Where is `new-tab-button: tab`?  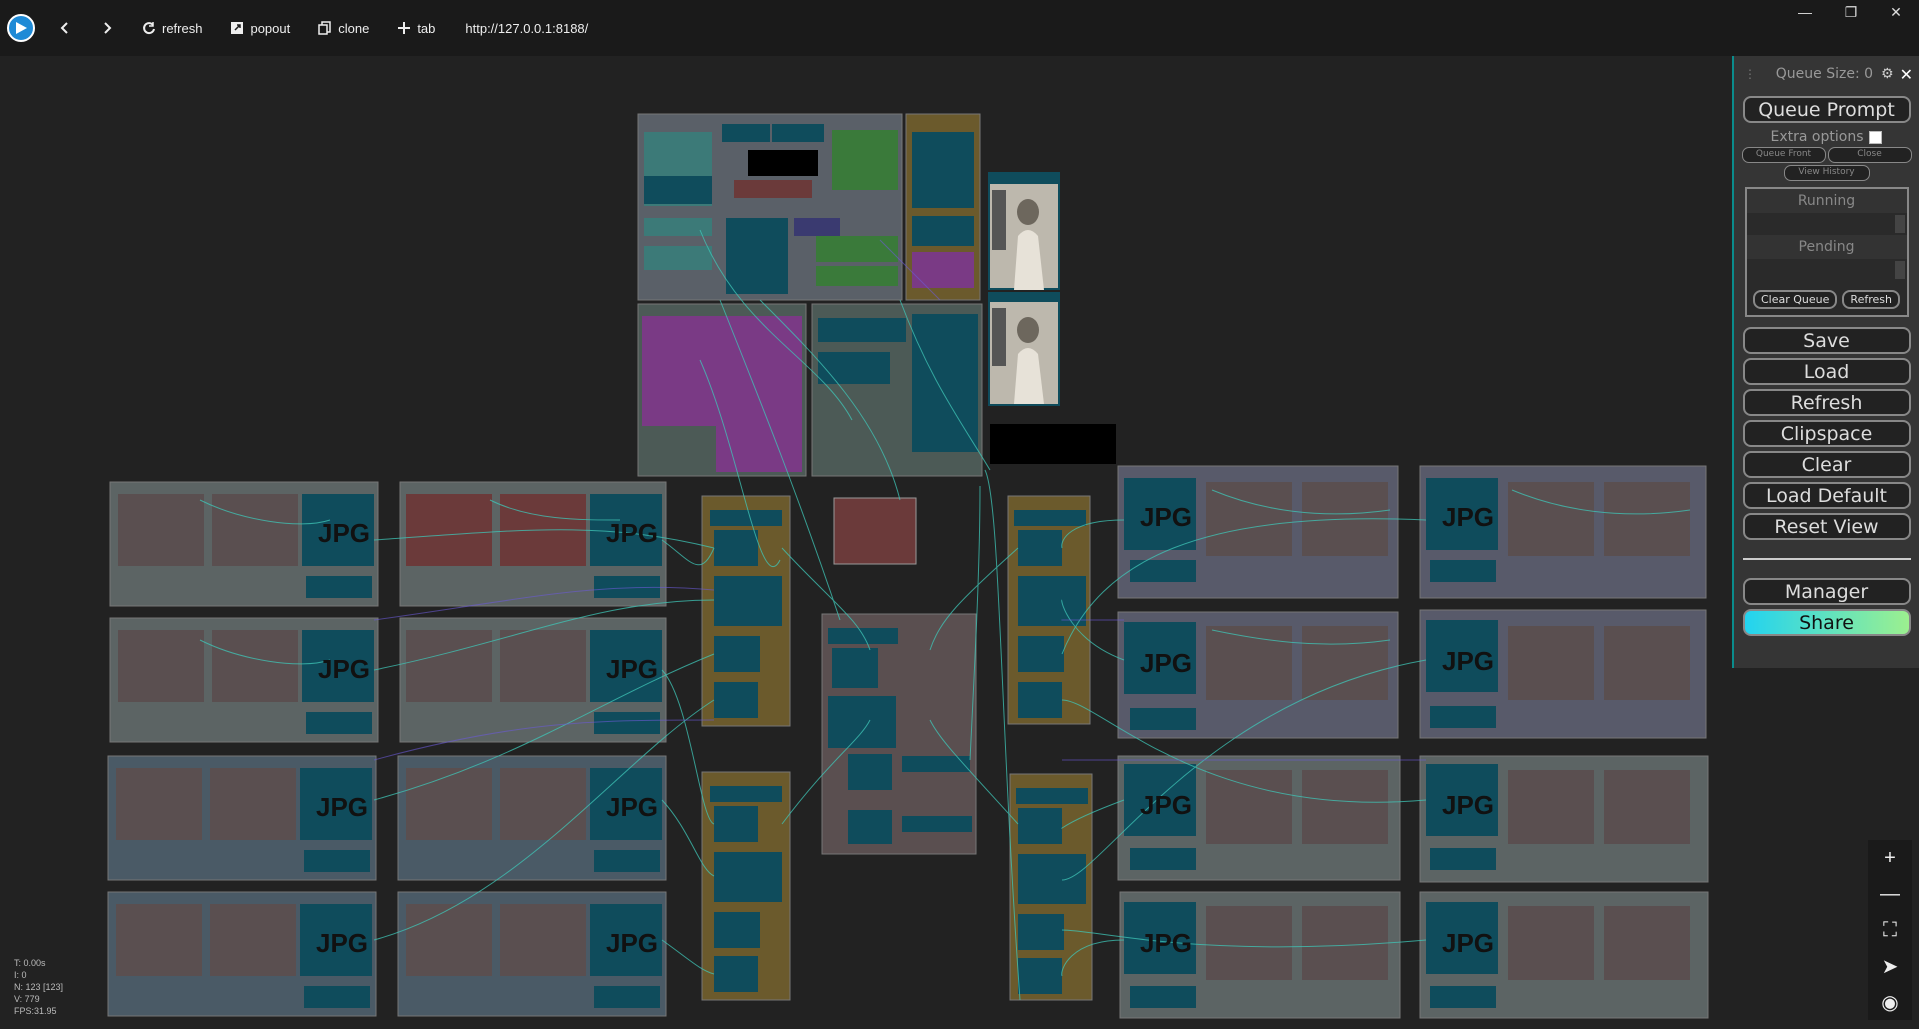
new-tab-button: tab is located at coordinates (416, 28).